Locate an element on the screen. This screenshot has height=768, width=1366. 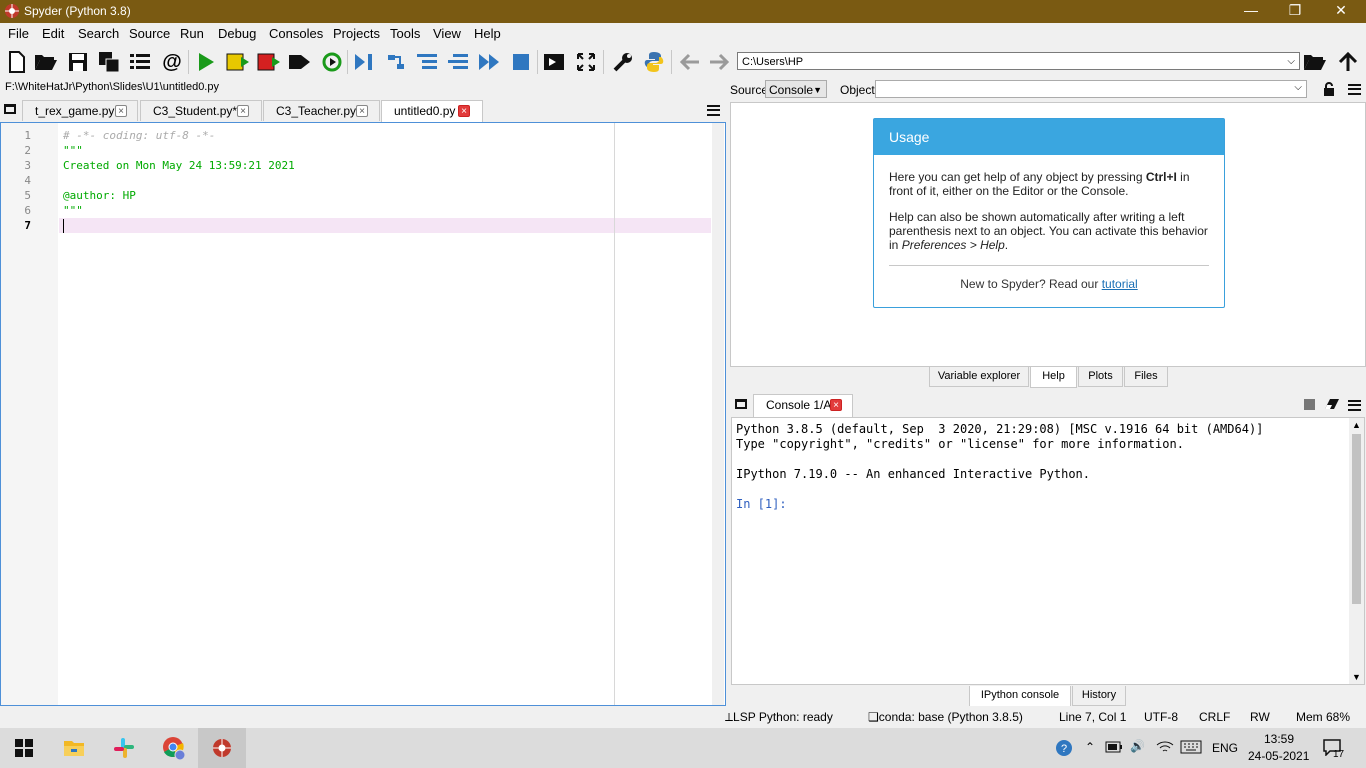
tab-label: t_rex_game.py is located at coordinates (75, 111).